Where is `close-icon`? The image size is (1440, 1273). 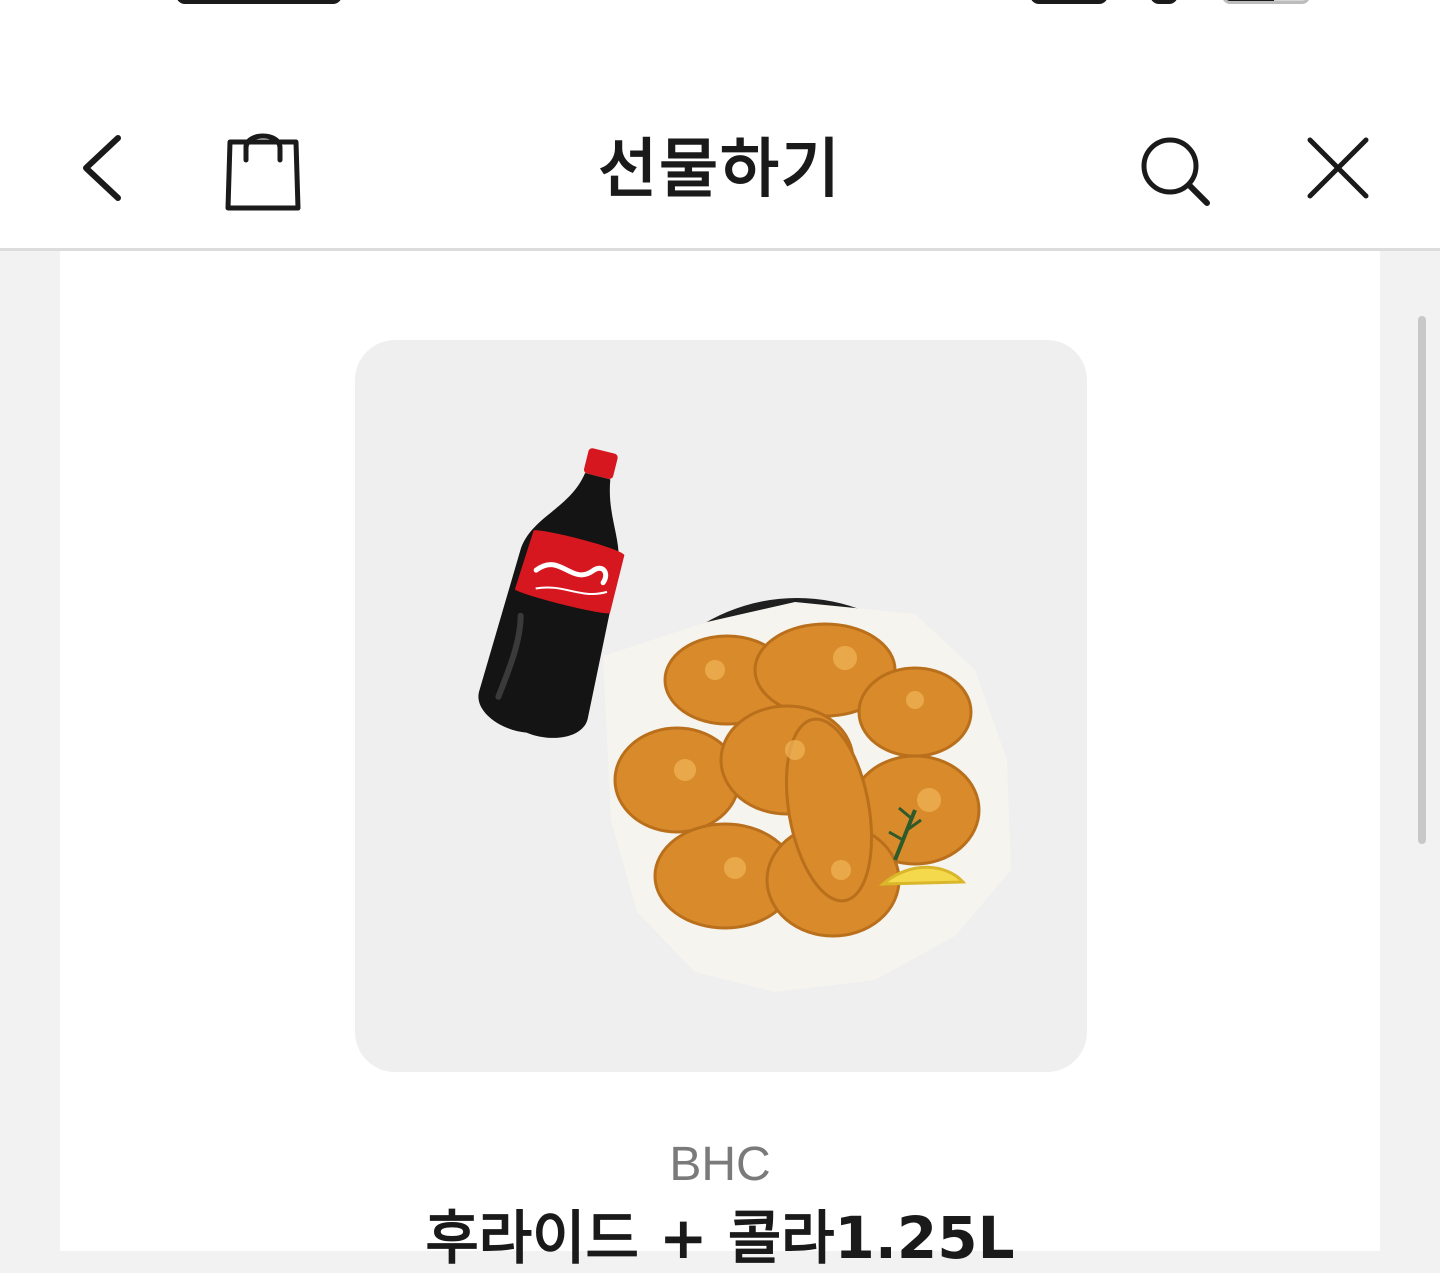 close-icon is located at coordinates (1338, 168).